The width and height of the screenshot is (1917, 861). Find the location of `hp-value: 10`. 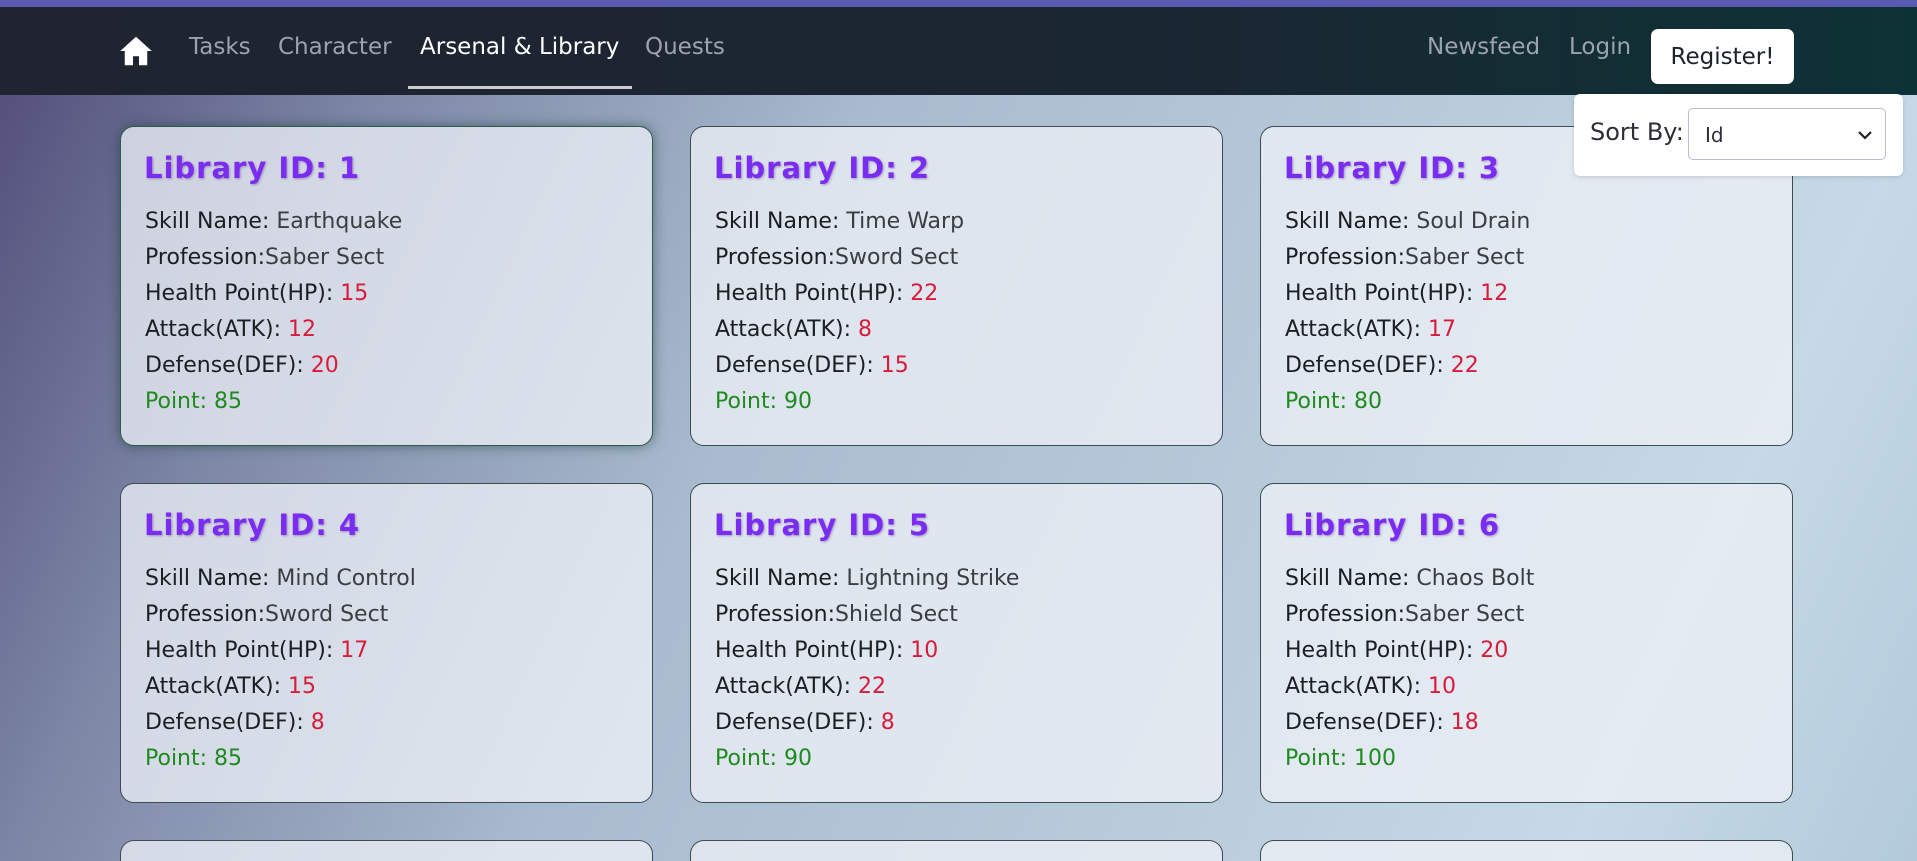

hp-value: 10 is located at coordinates (924, 650).